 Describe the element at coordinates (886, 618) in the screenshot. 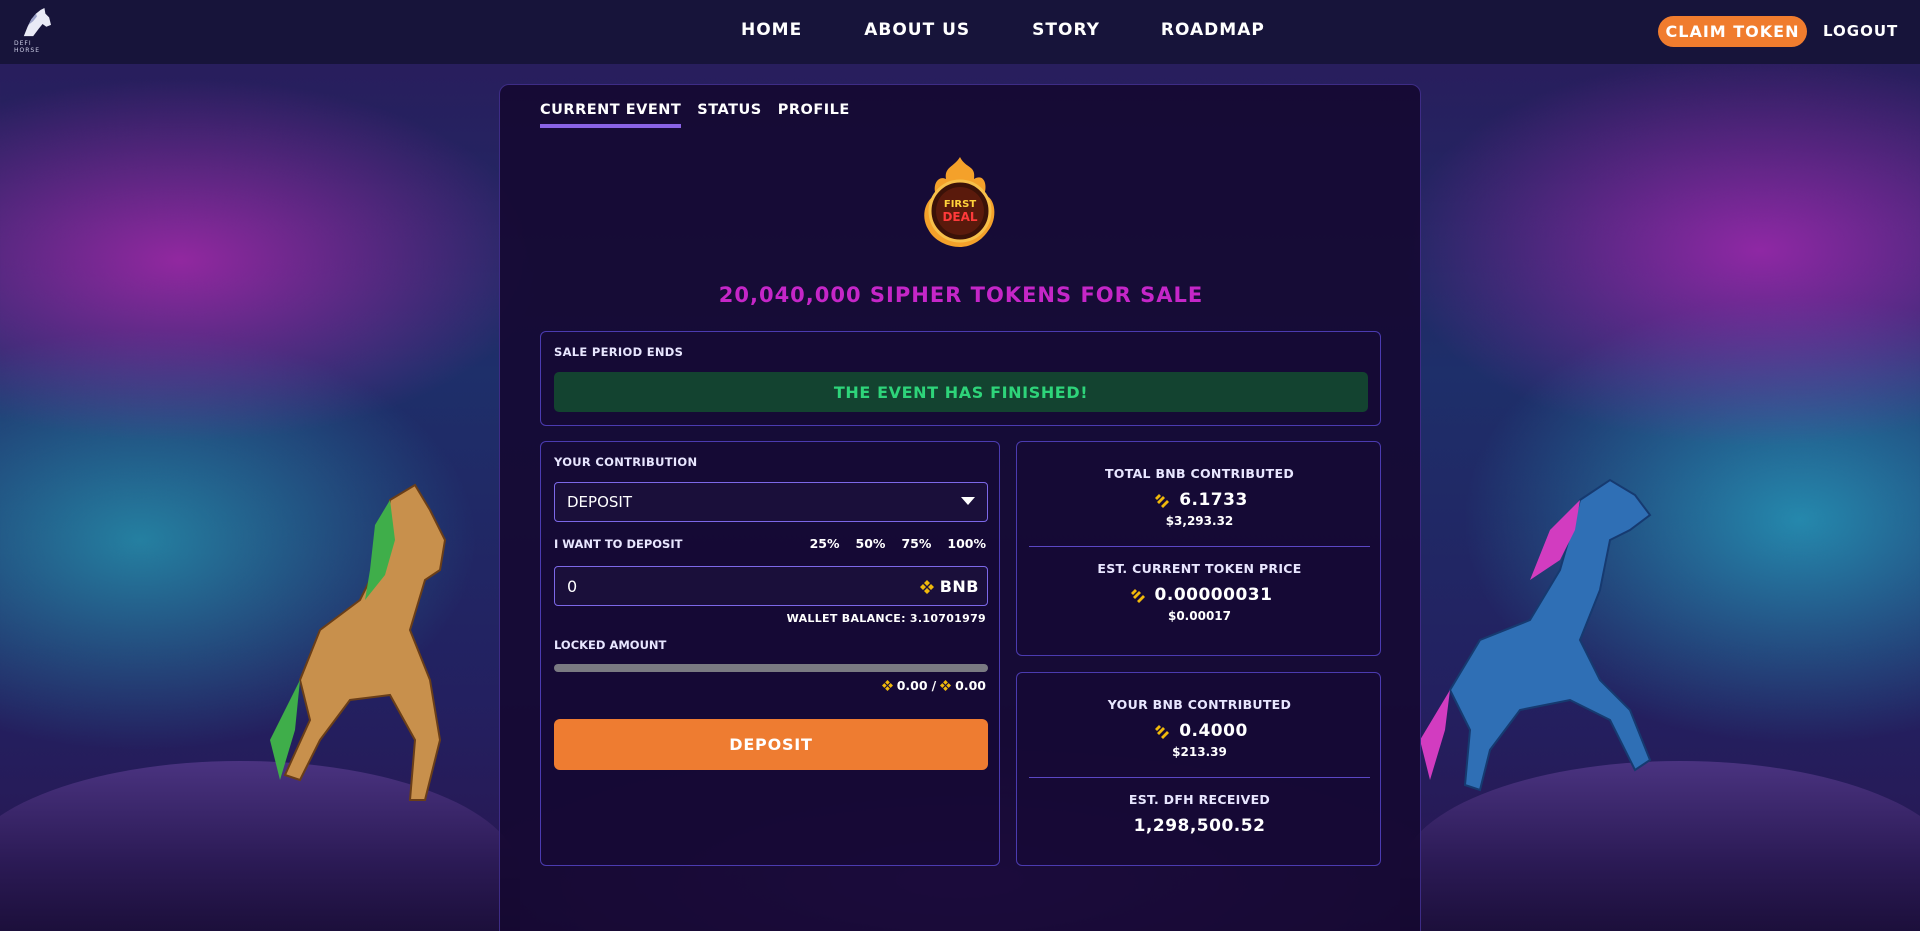

I see `wallet-balance: WALLET BALANCE: 3.10701979` at that location.